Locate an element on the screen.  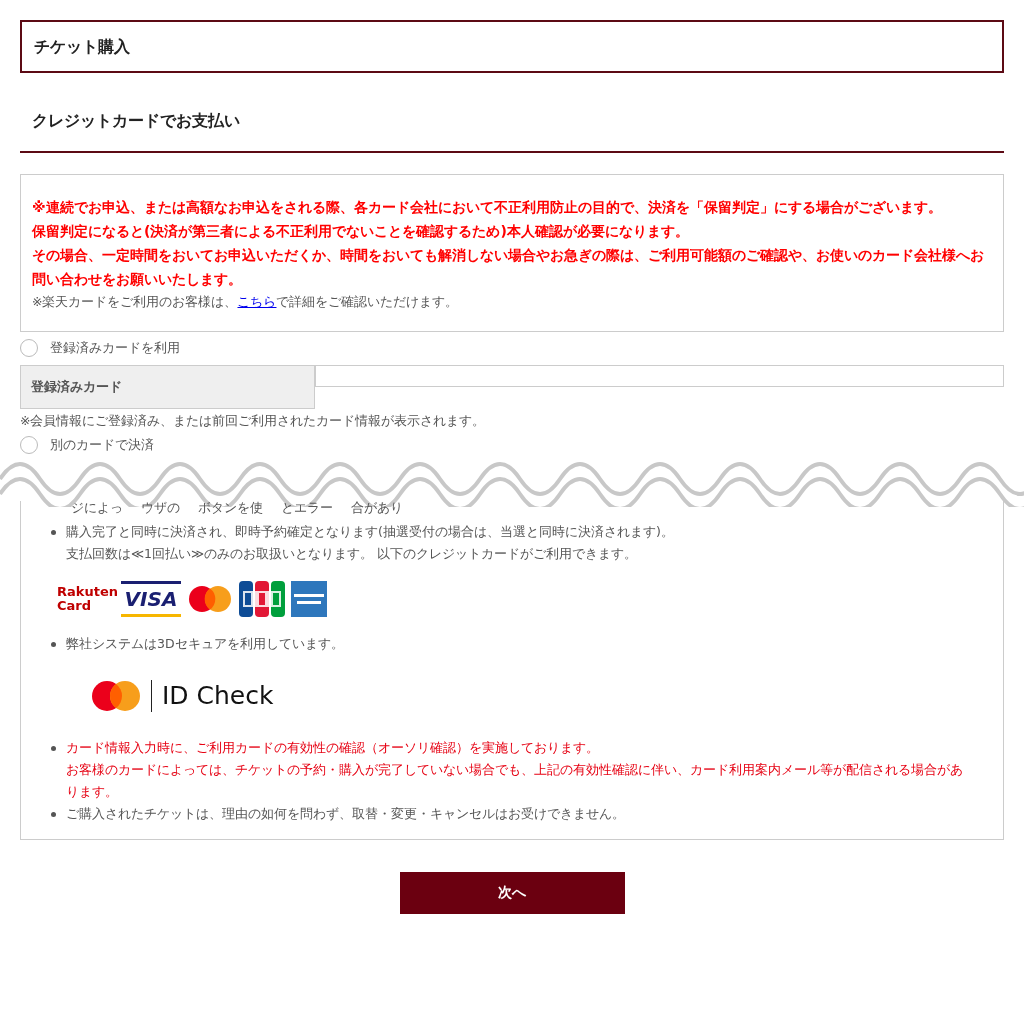
radio-label: 登録済みカードを利用 is located at coordinates (115, 348).